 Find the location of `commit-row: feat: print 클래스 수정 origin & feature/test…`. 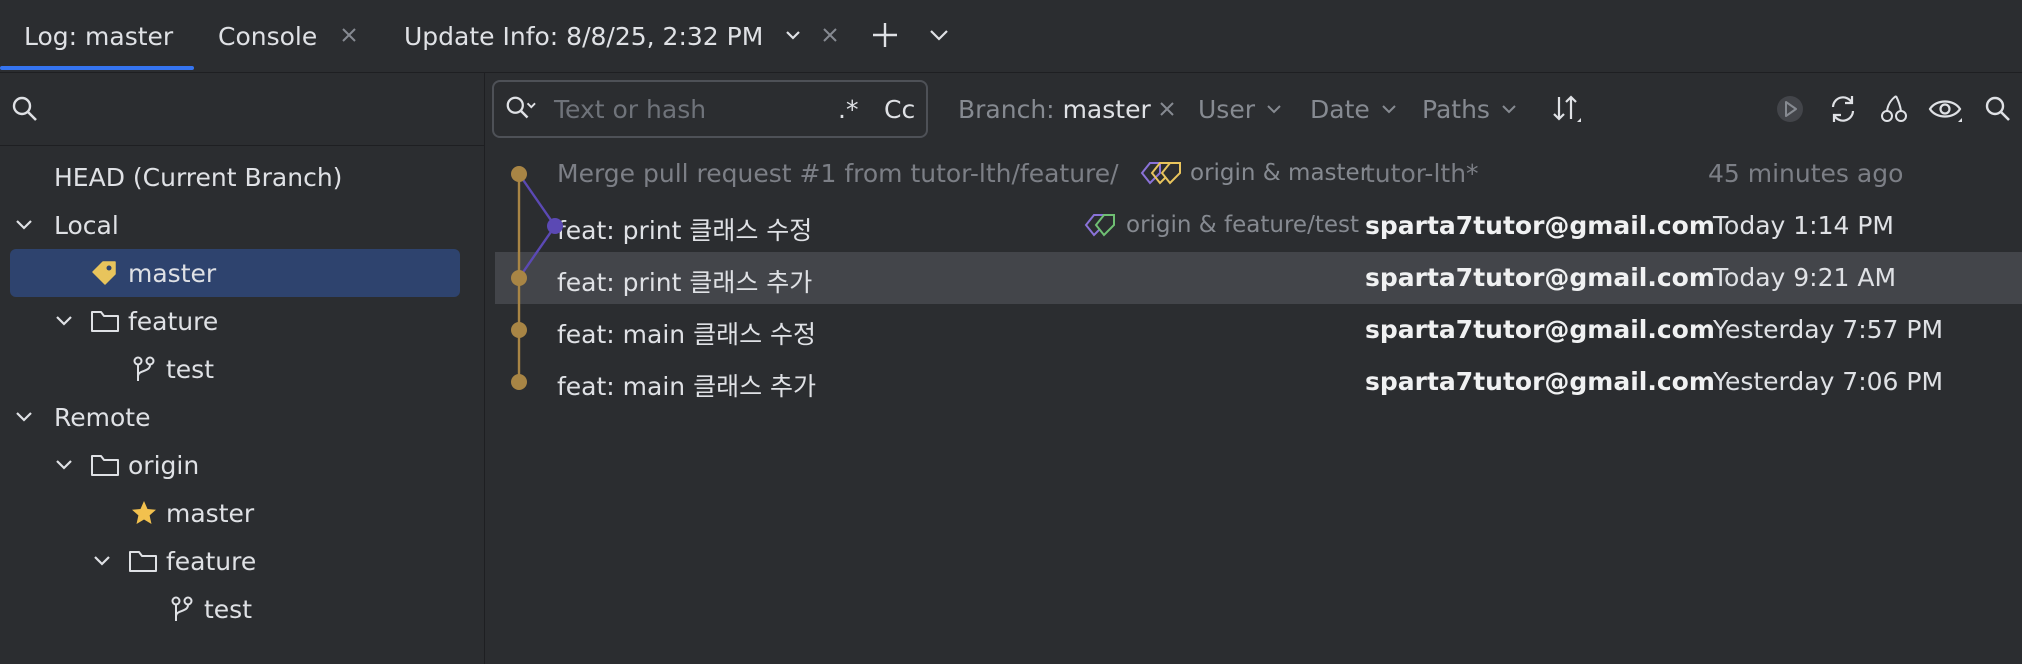

commit-row: feat: print 클래스 수정 origin & feature/test… is located at coordinates (1258, 226).